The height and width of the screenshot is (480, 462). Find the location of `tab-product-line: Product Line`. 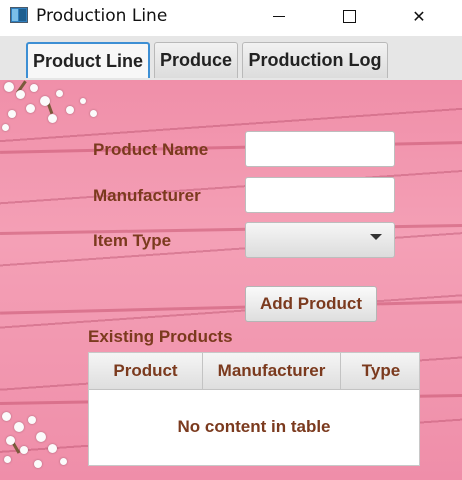

tab-product-line: Product Line is located at coordinates (88, 60).